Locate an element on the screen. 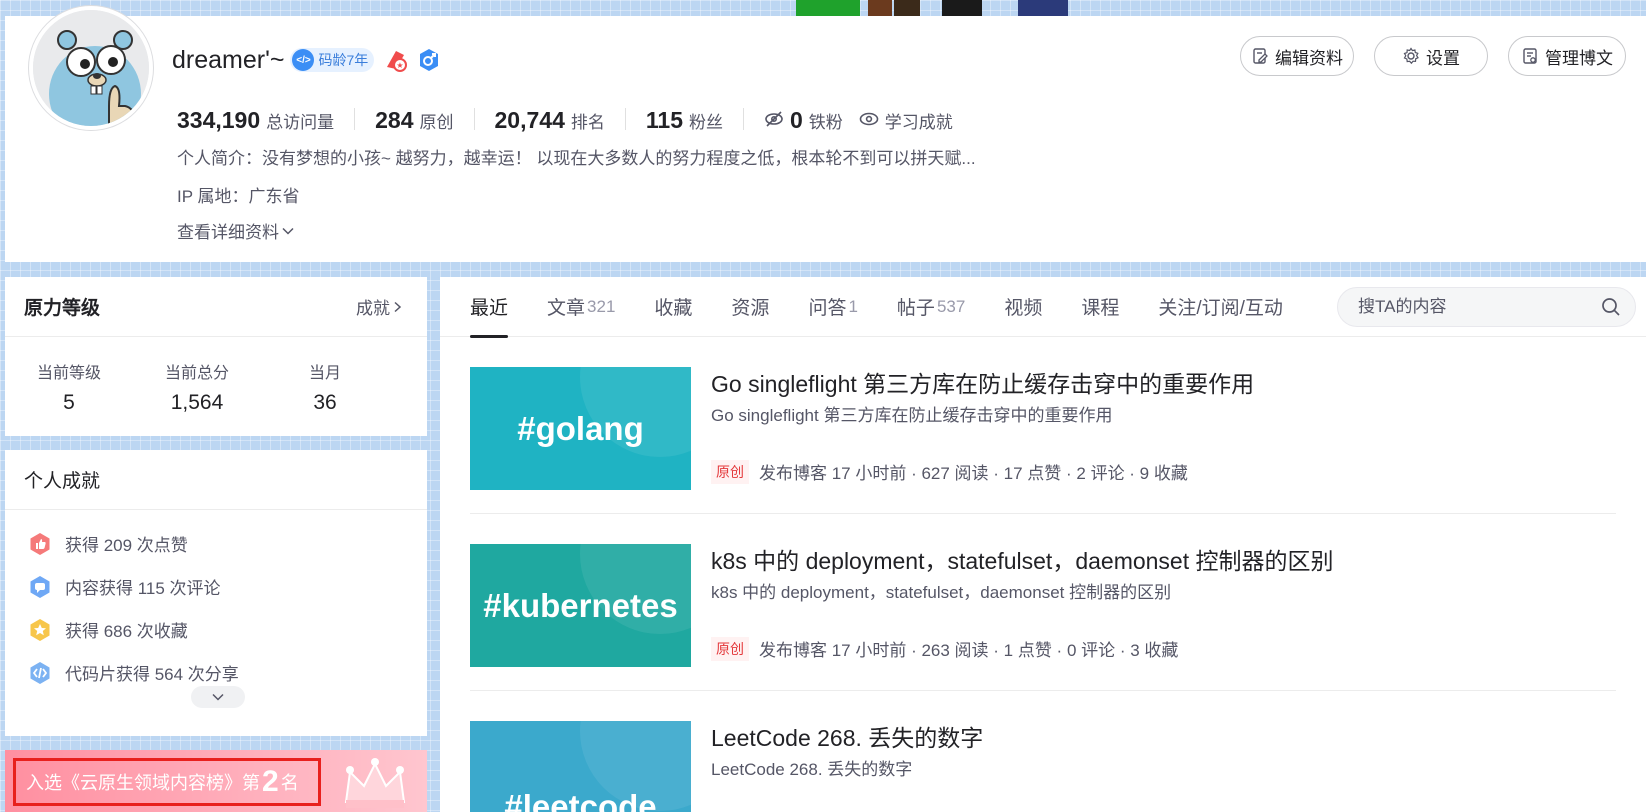 This screenshot has width=1646, height=812. tab-qa: 问答 1 is located at coordinates (832, 307).